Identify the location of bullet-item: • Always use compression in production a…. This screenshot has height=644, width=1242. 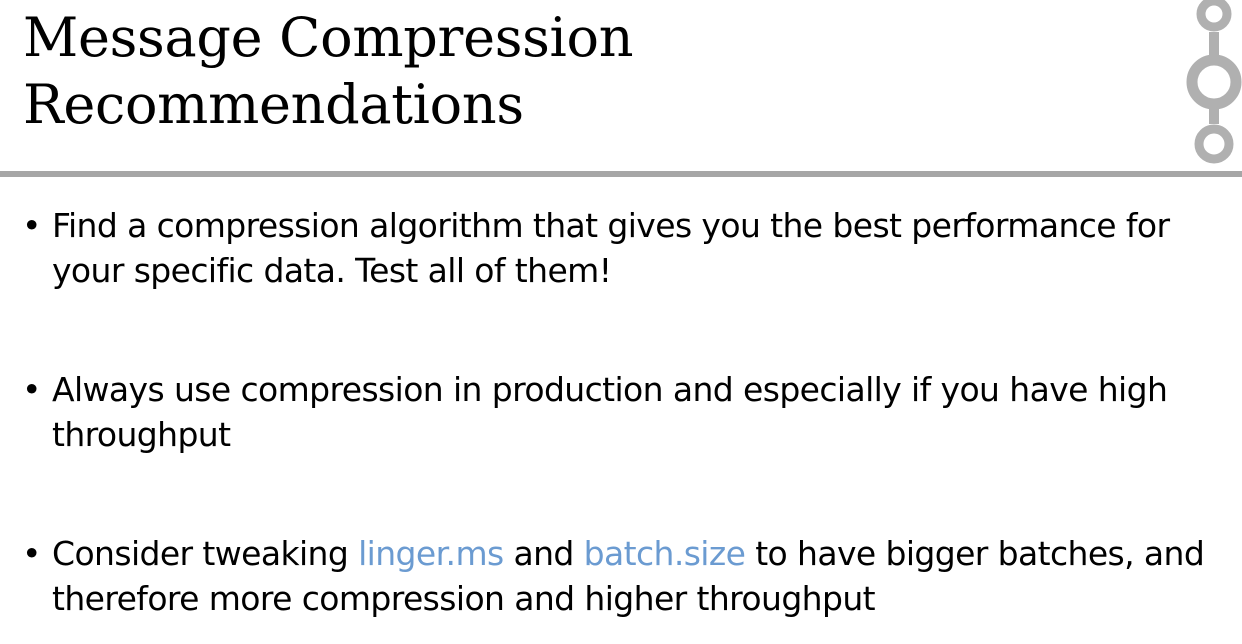
(629, 412).